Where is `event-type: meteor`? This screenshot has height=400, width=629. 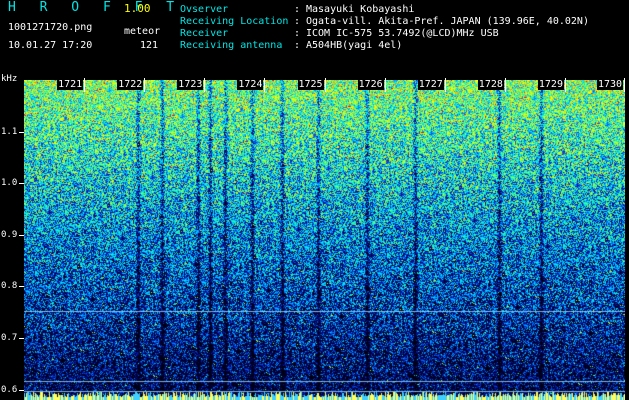 event-type: meteor is located at coordinates (142, 31).